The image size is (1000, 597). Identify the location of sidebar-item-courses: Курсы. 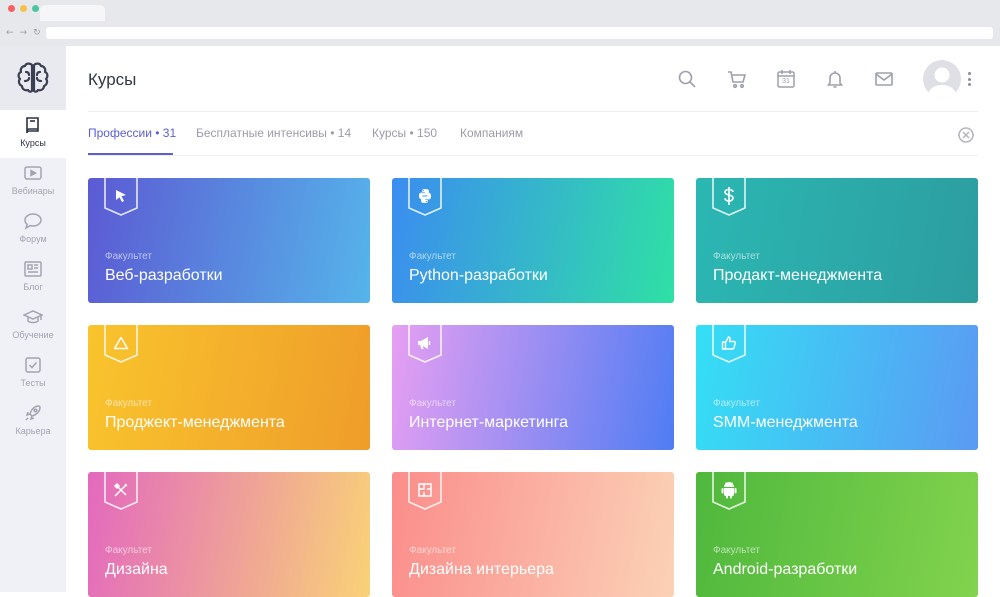
(33, 134).